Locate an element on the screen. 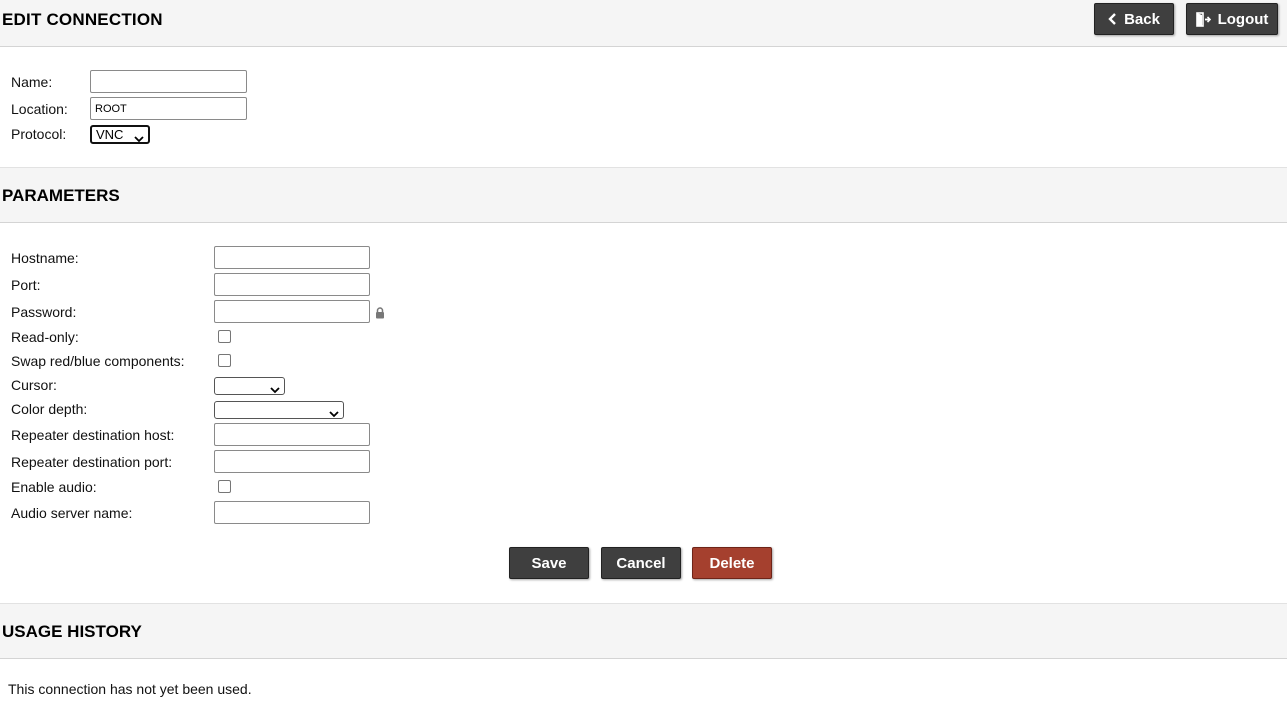  logout-button: Logout is located at coordinates (1232, 19).